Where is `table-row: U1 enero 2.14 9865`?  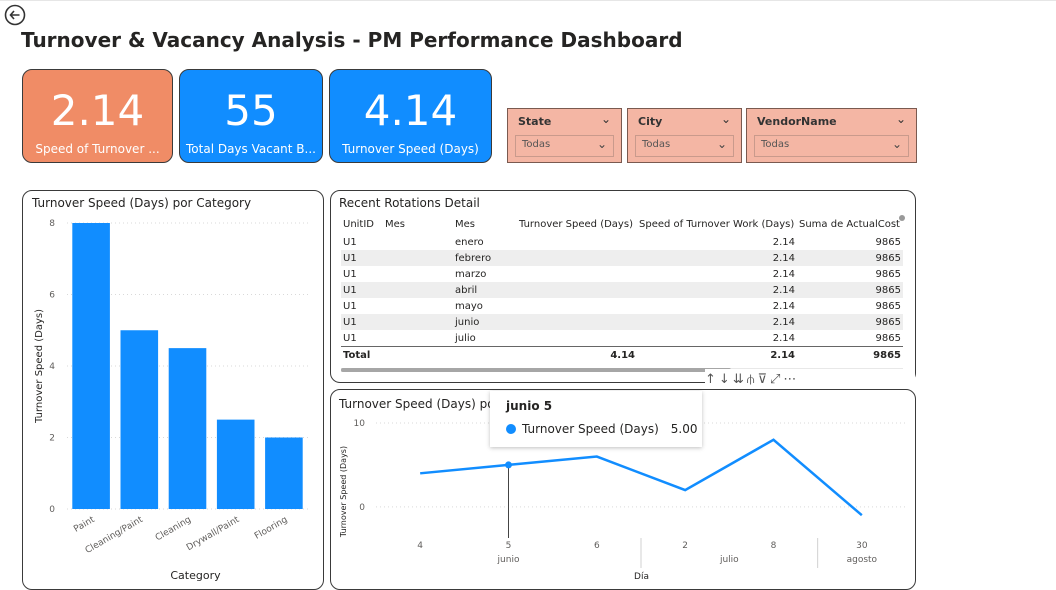
table-row: U1 enero 2.14 9865 is located at coordinates (622, 242).